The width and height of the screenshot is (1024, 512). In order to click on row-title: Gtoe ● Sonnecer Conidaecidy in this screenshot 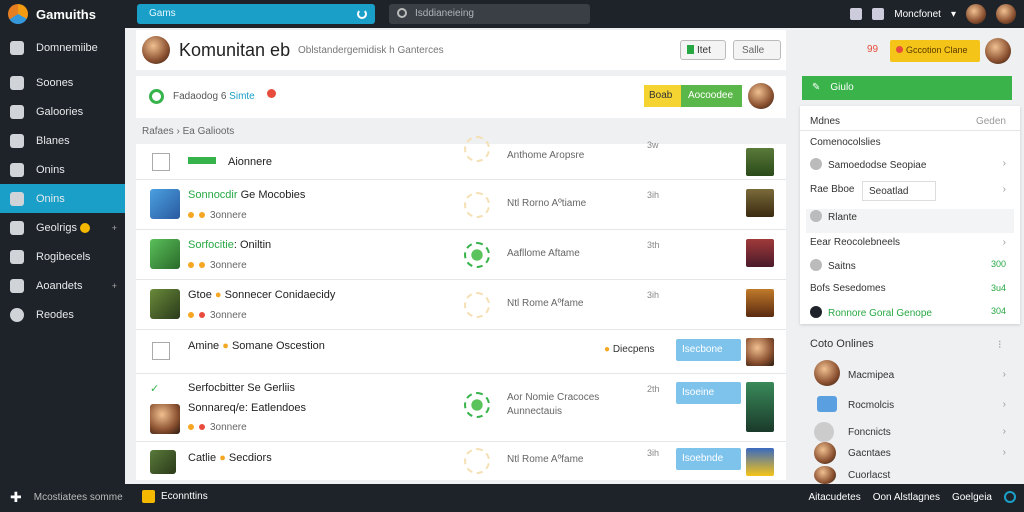, I will do `click(262, 295)`.